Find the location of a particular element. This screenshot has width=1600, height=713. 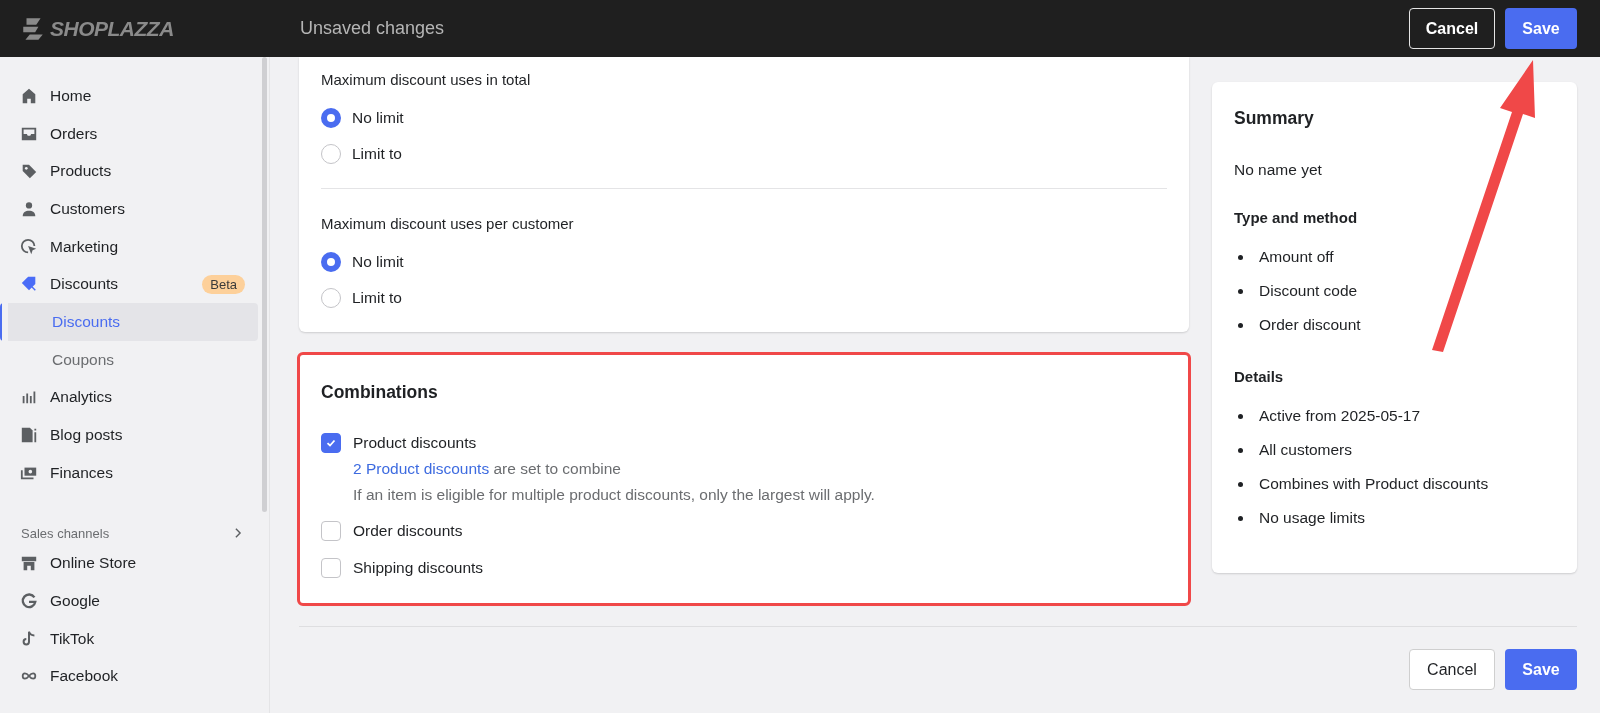

nav-item: TikTok is located at coordinates (128, 638).